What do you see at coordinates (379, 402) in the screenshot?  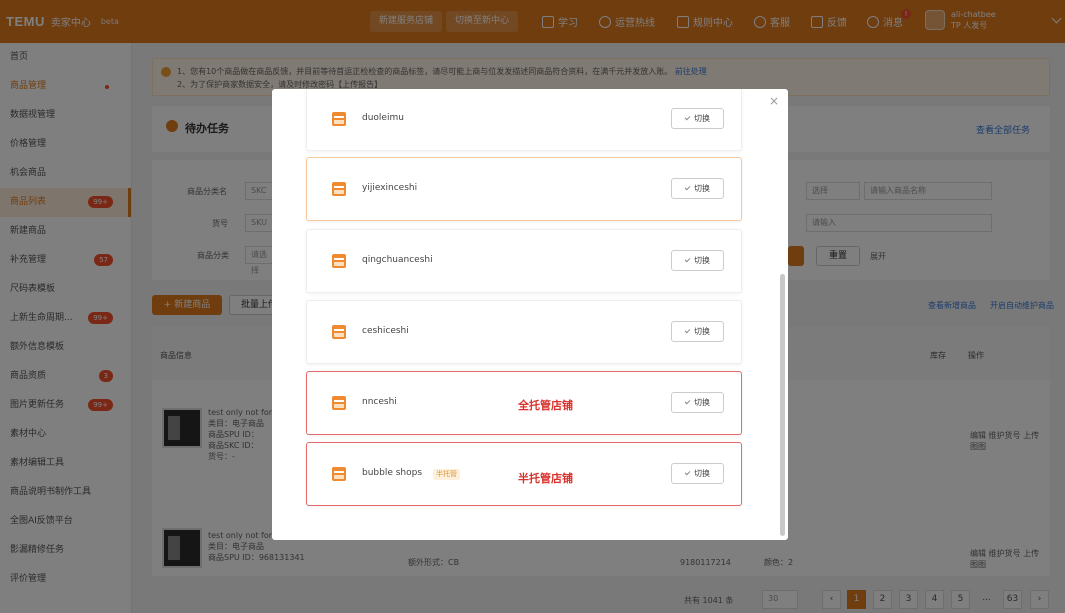 I see `shop-name: nnceshi` at bounding box center [379, 402].